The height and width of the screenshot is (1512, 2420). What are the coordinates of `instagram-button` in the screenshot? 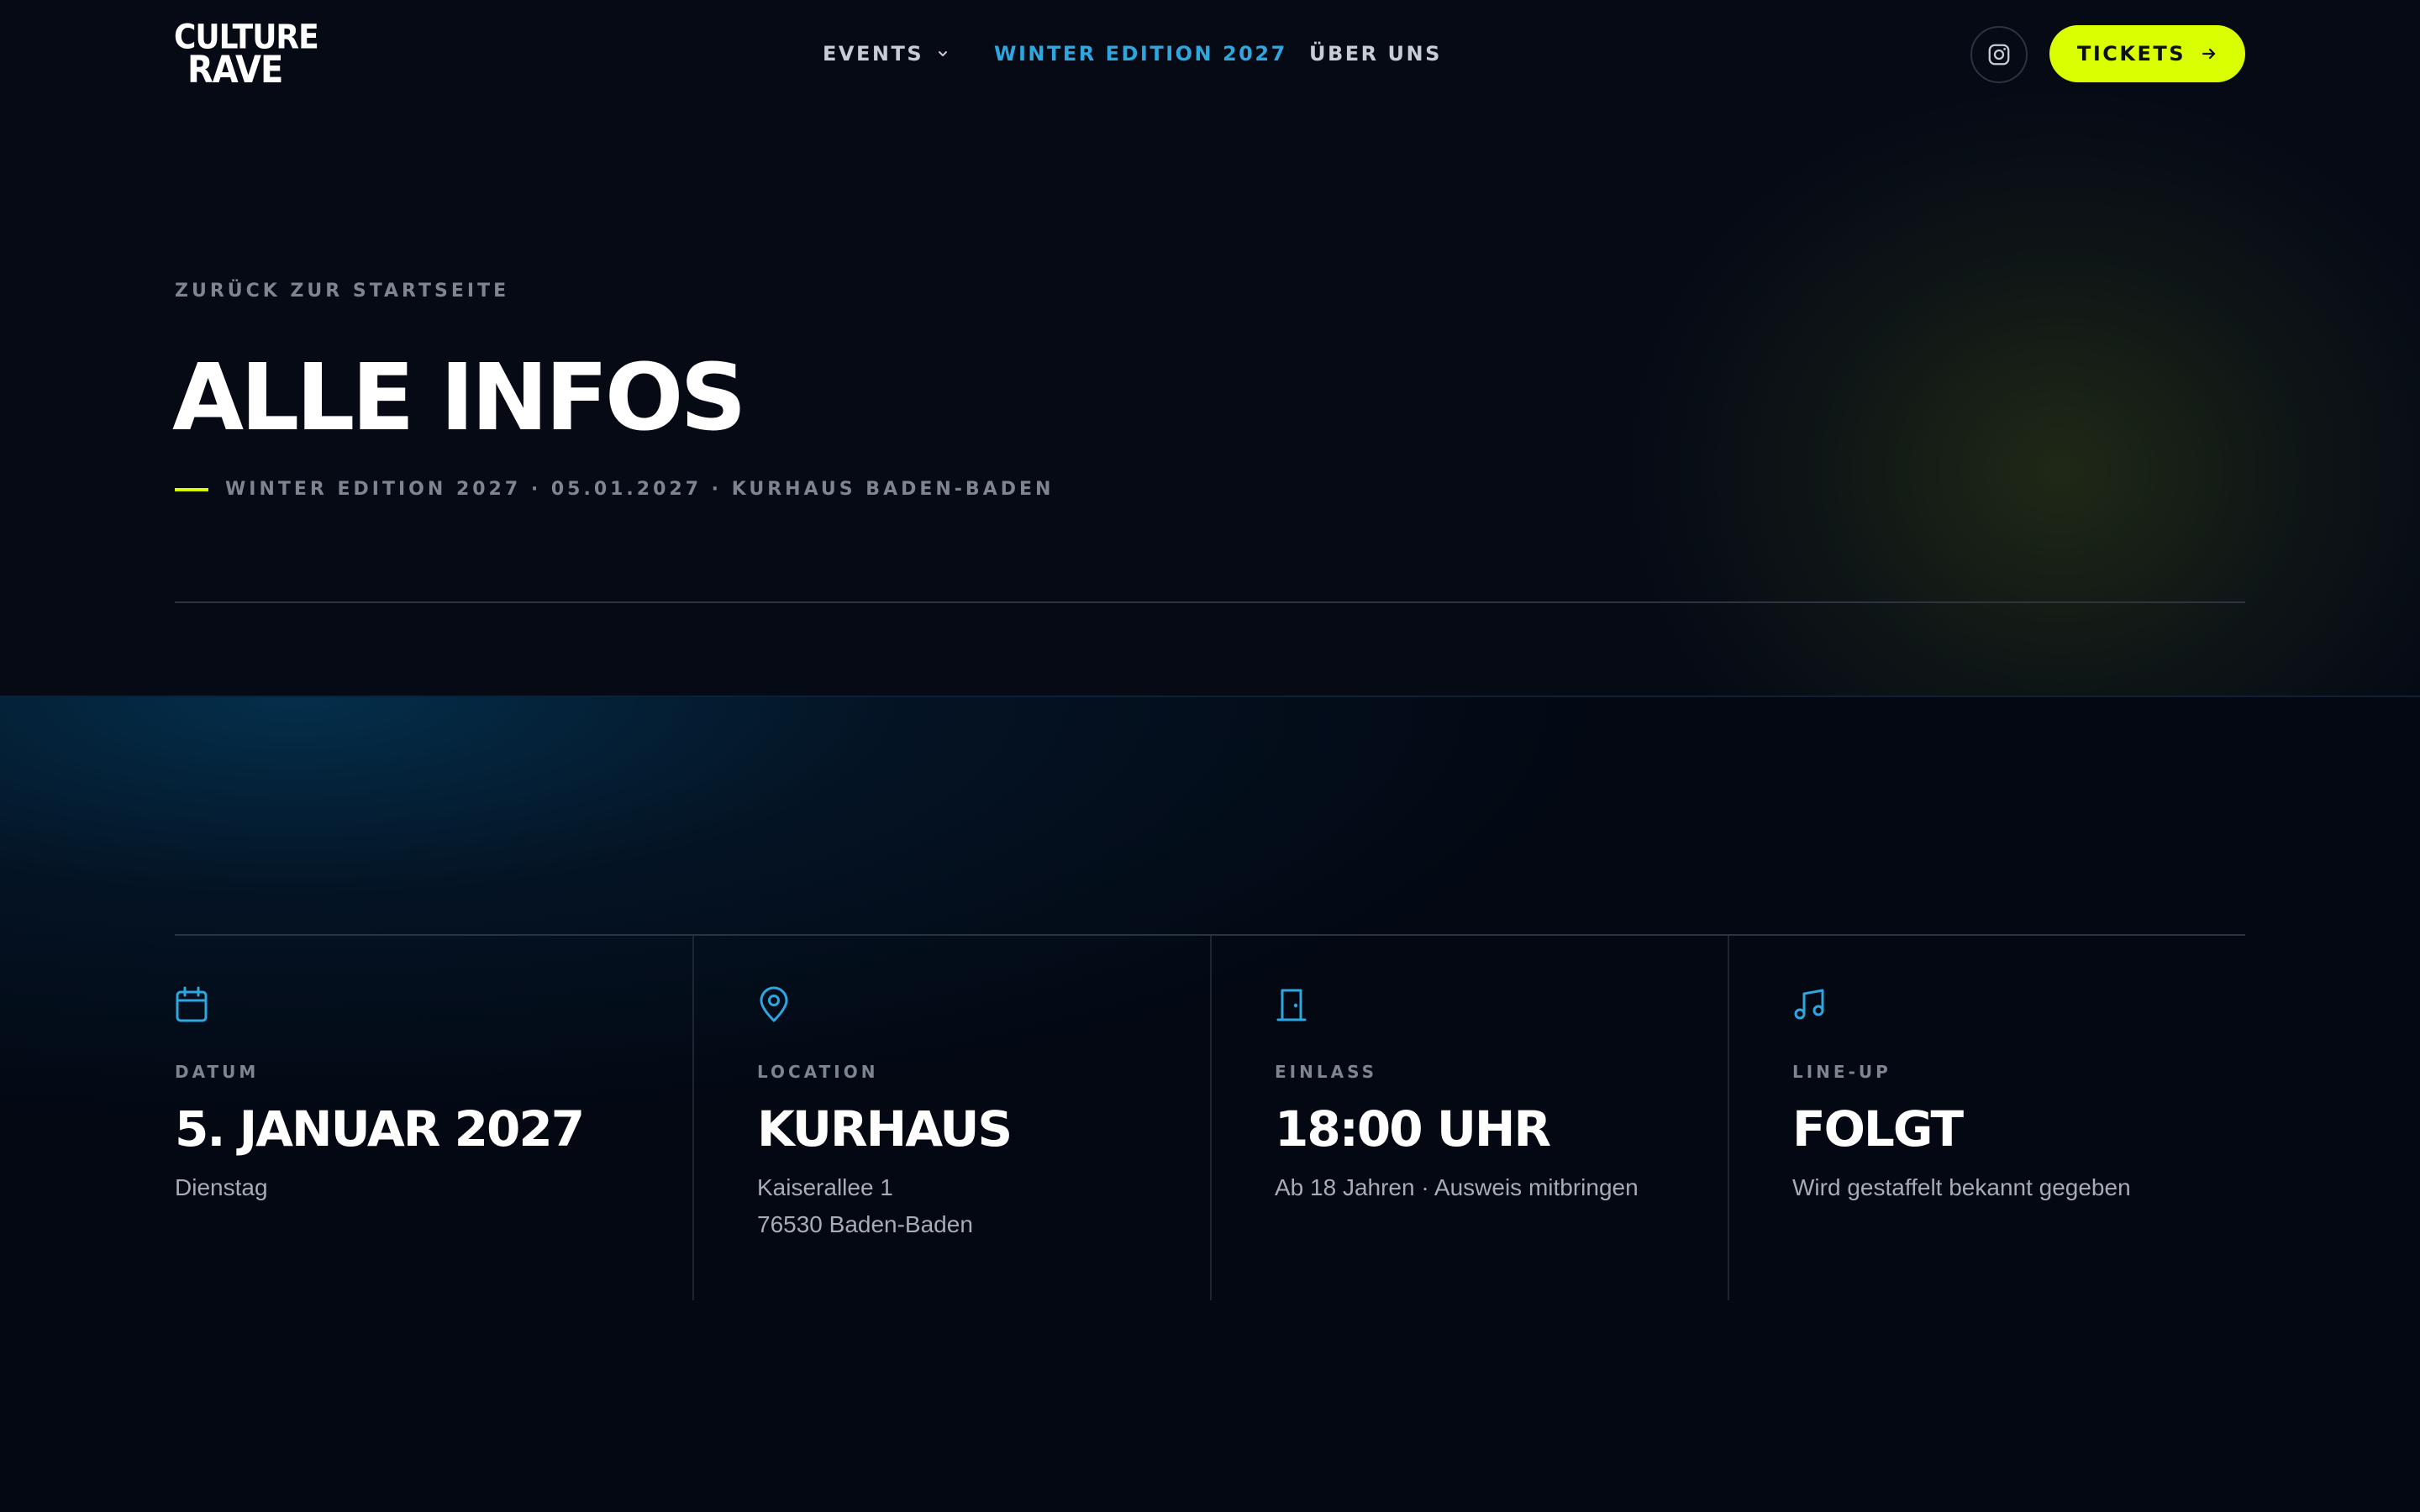 It's located at (1999, 54).